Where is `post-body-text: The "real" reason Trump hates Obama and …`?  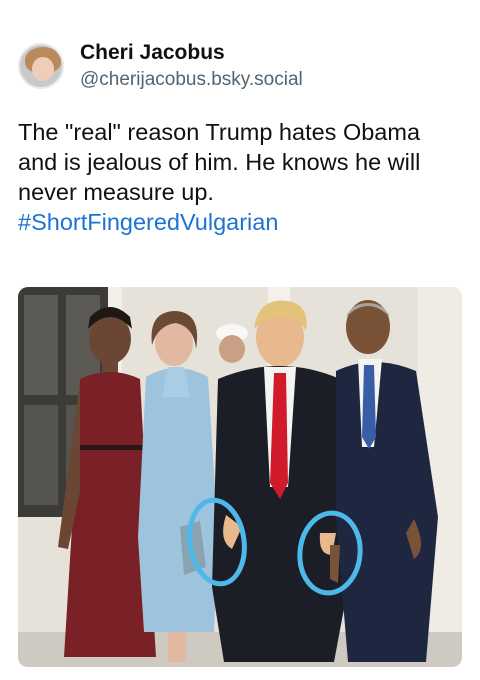 post-body-text: The "real" reason Trump hates Obama and … is located at coordinates (219, 162).